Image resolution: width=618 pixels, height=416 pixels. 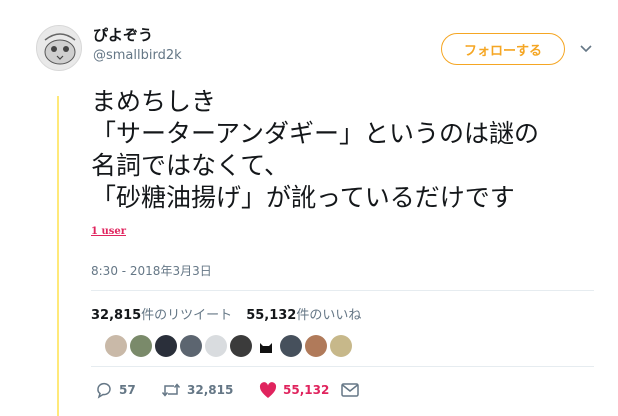 I want to click on more-menu-chevron-down-icon, so click(x=586, y=48).